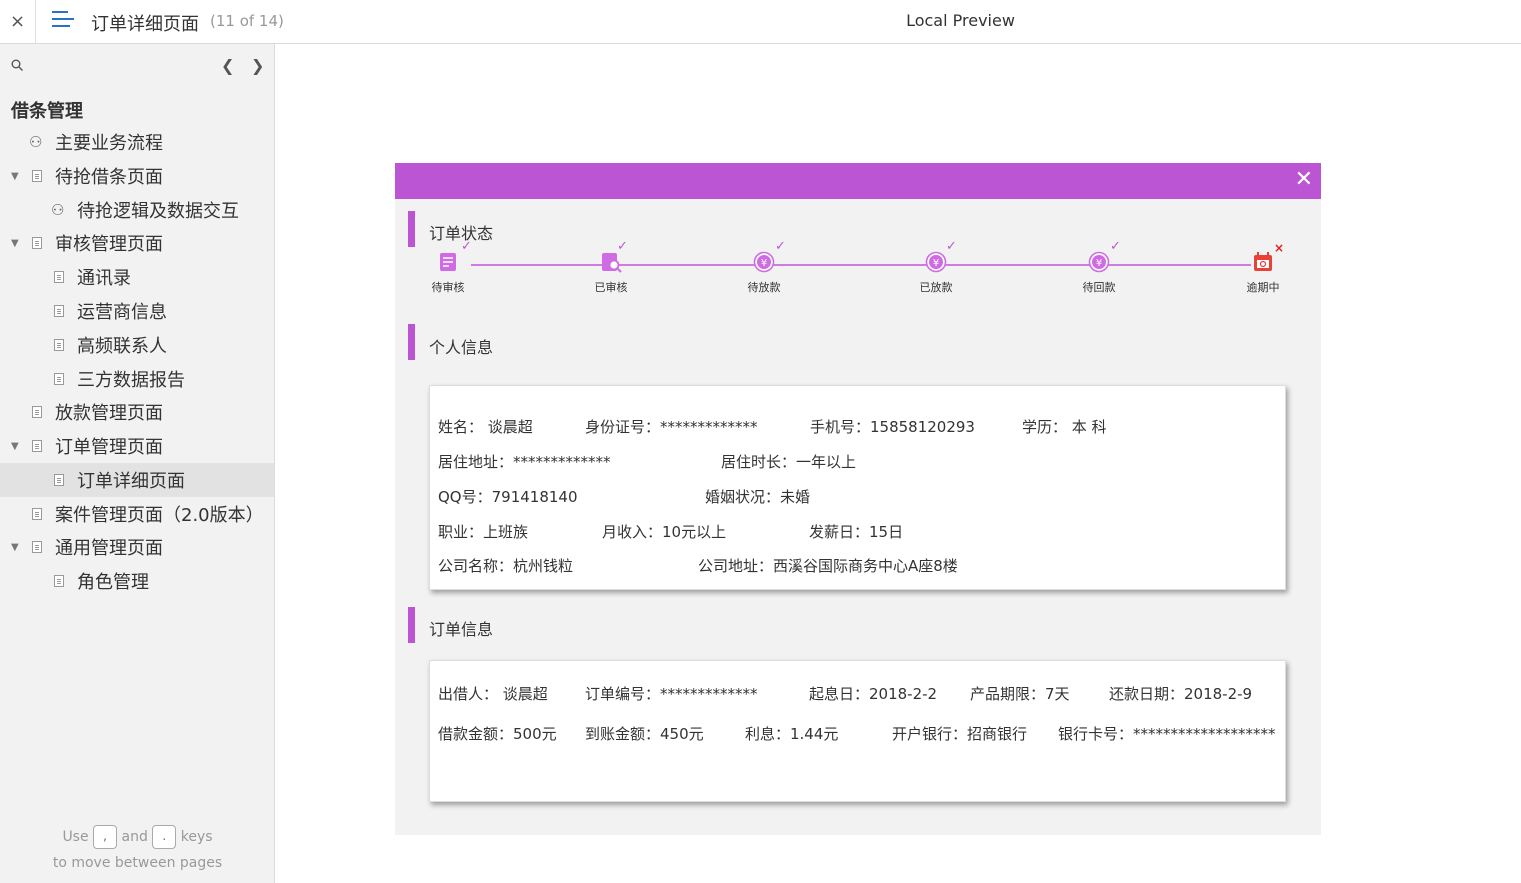 This screenshot has width=1521, height=883. Describe the element at coordinates (671, 694) in the screenshot. I see `field-order-number: 订单编号：*************` at that location.